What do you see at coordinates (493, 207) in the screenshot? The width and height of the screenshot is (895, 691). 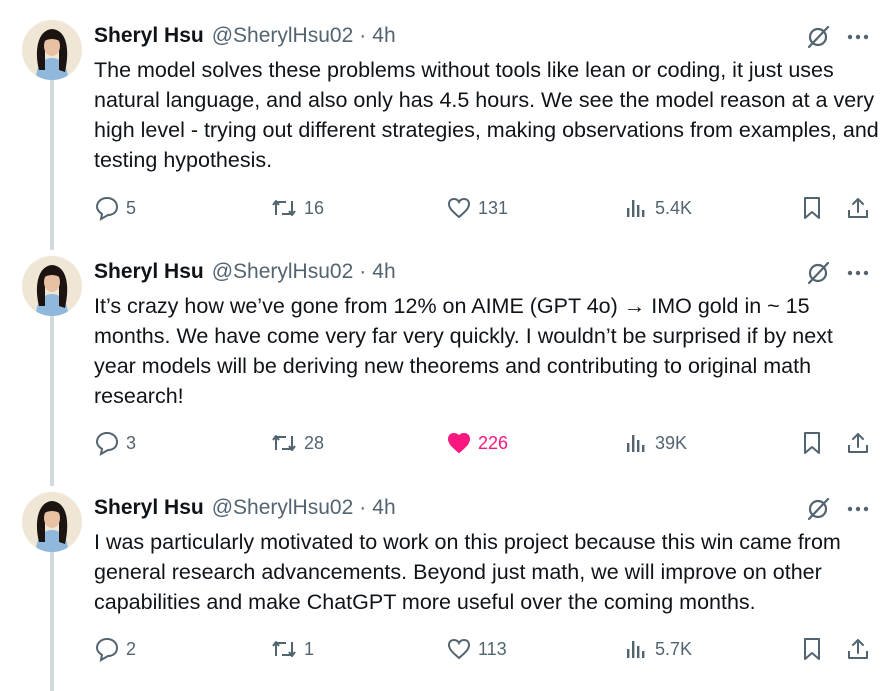 I see `like-count: 131` at bounding box center [493, 207].